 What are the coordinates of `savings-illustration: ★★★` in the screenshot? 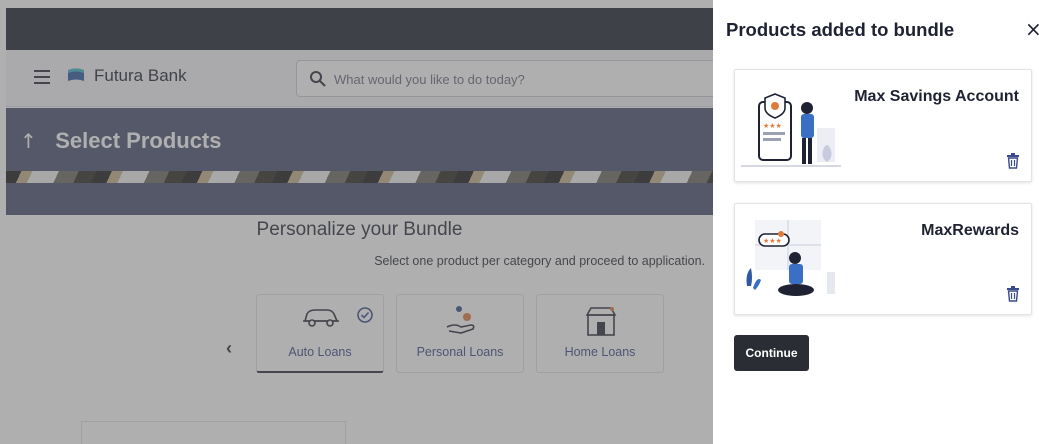 It's located at (791, 130).